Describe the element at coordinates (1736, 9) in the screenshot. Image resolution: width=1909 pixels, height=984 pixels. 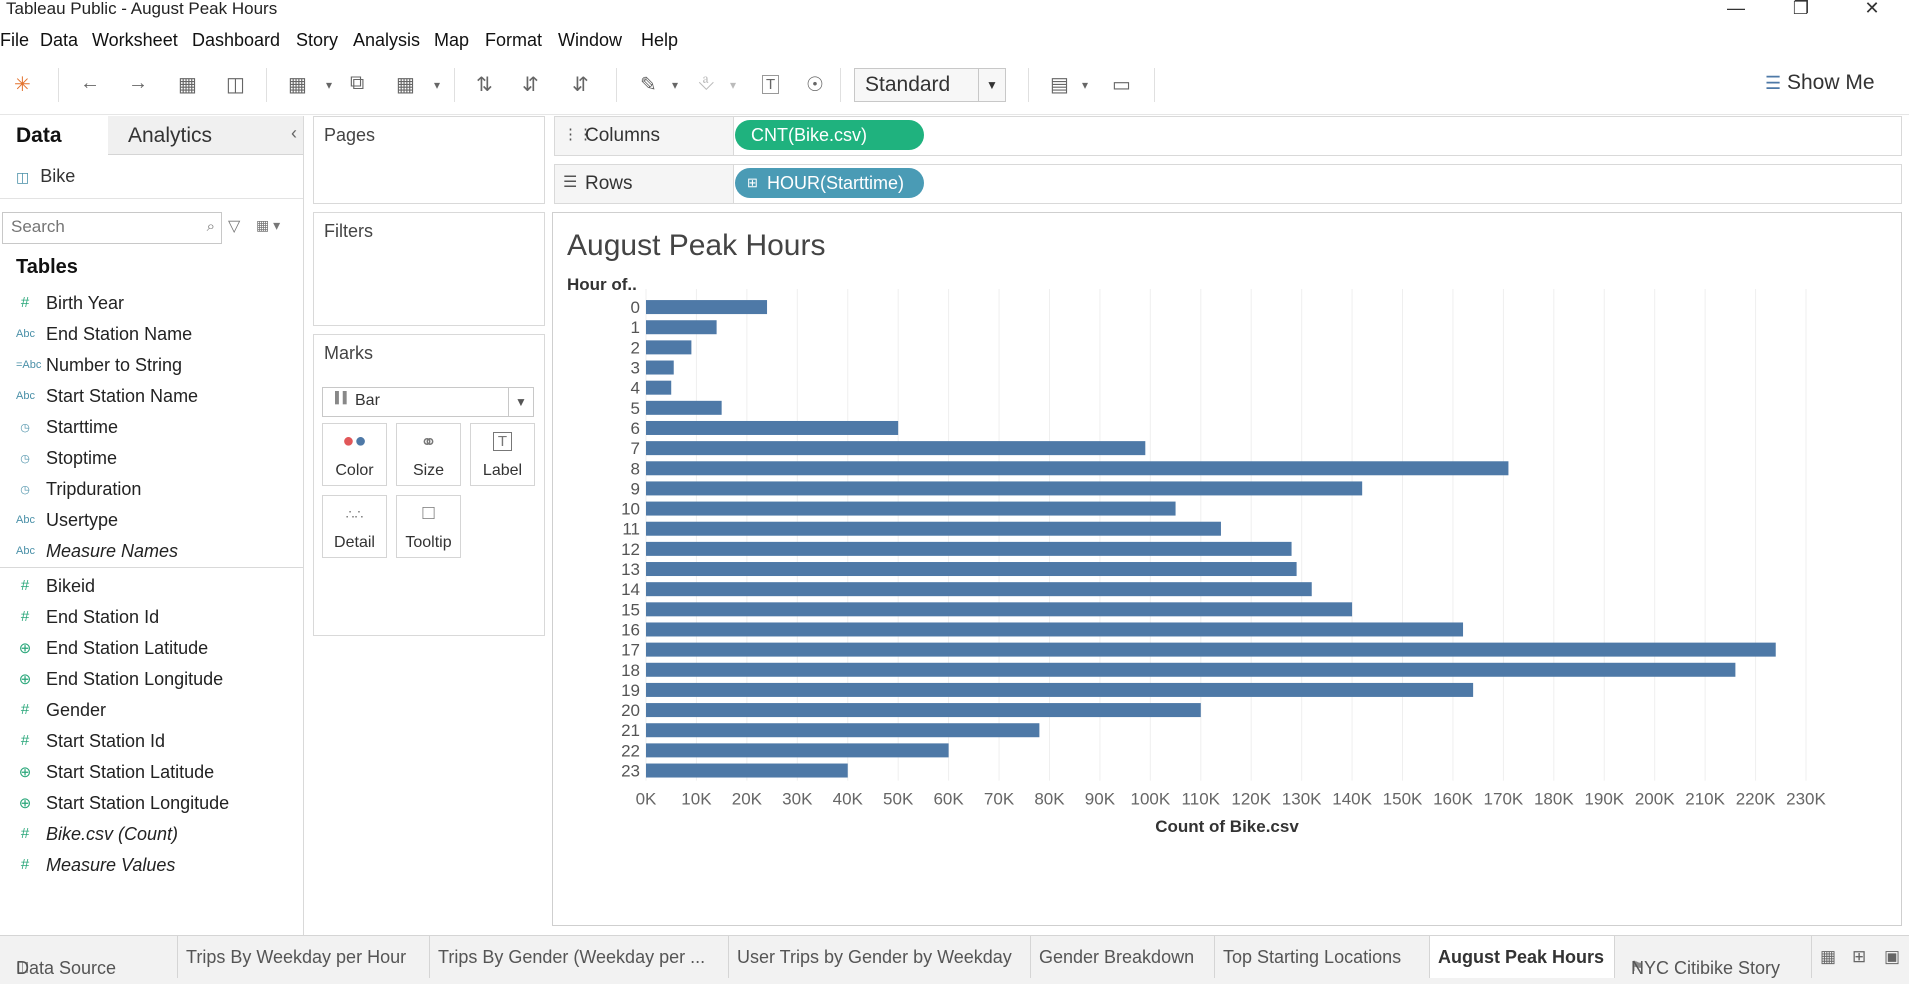
I see `minimize-icon: —` at that location.